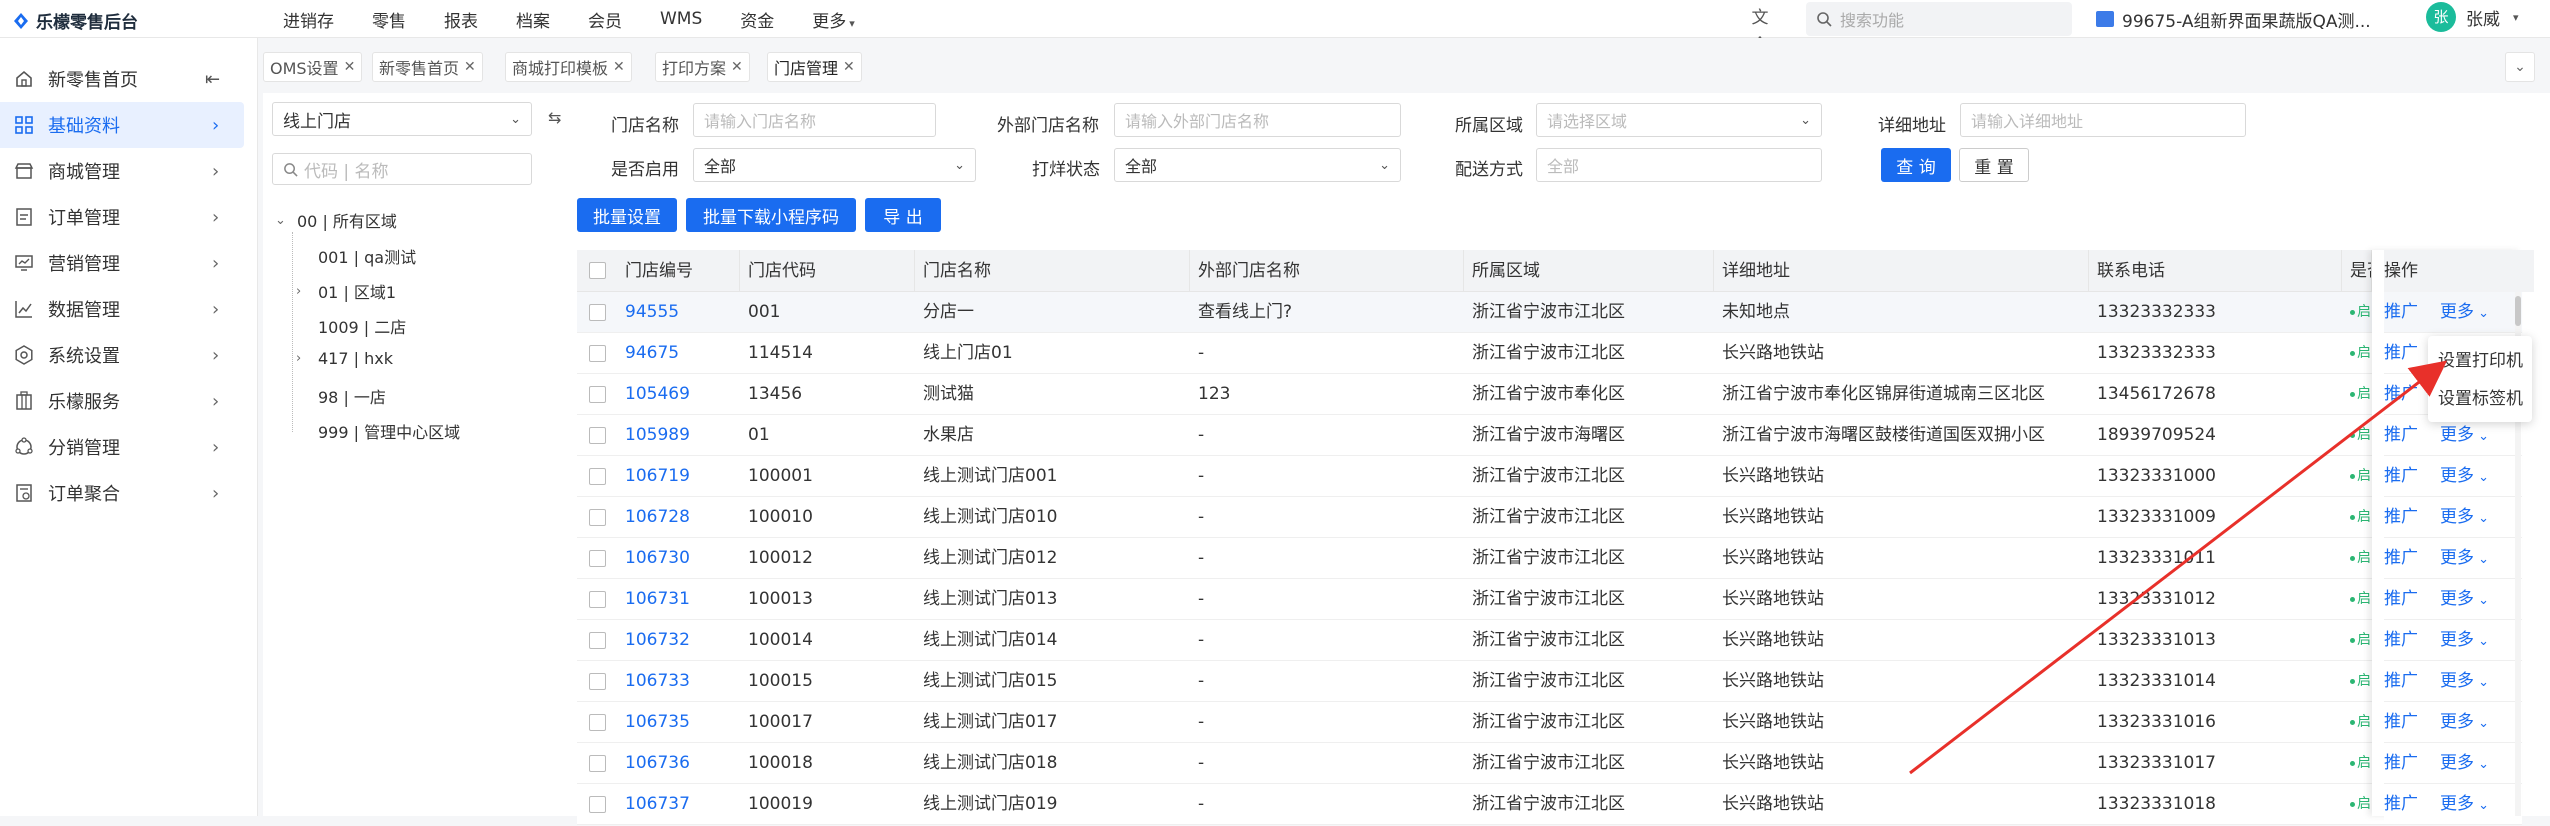  I want to click on store-id-cell: 106737, so click(682, 804).